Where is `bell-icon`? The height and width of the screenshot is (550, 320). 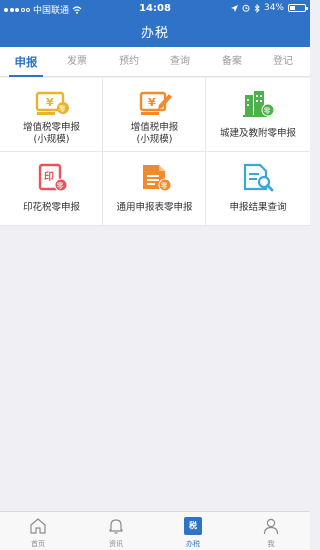 bell-icon is located at coordinates (116, 526).